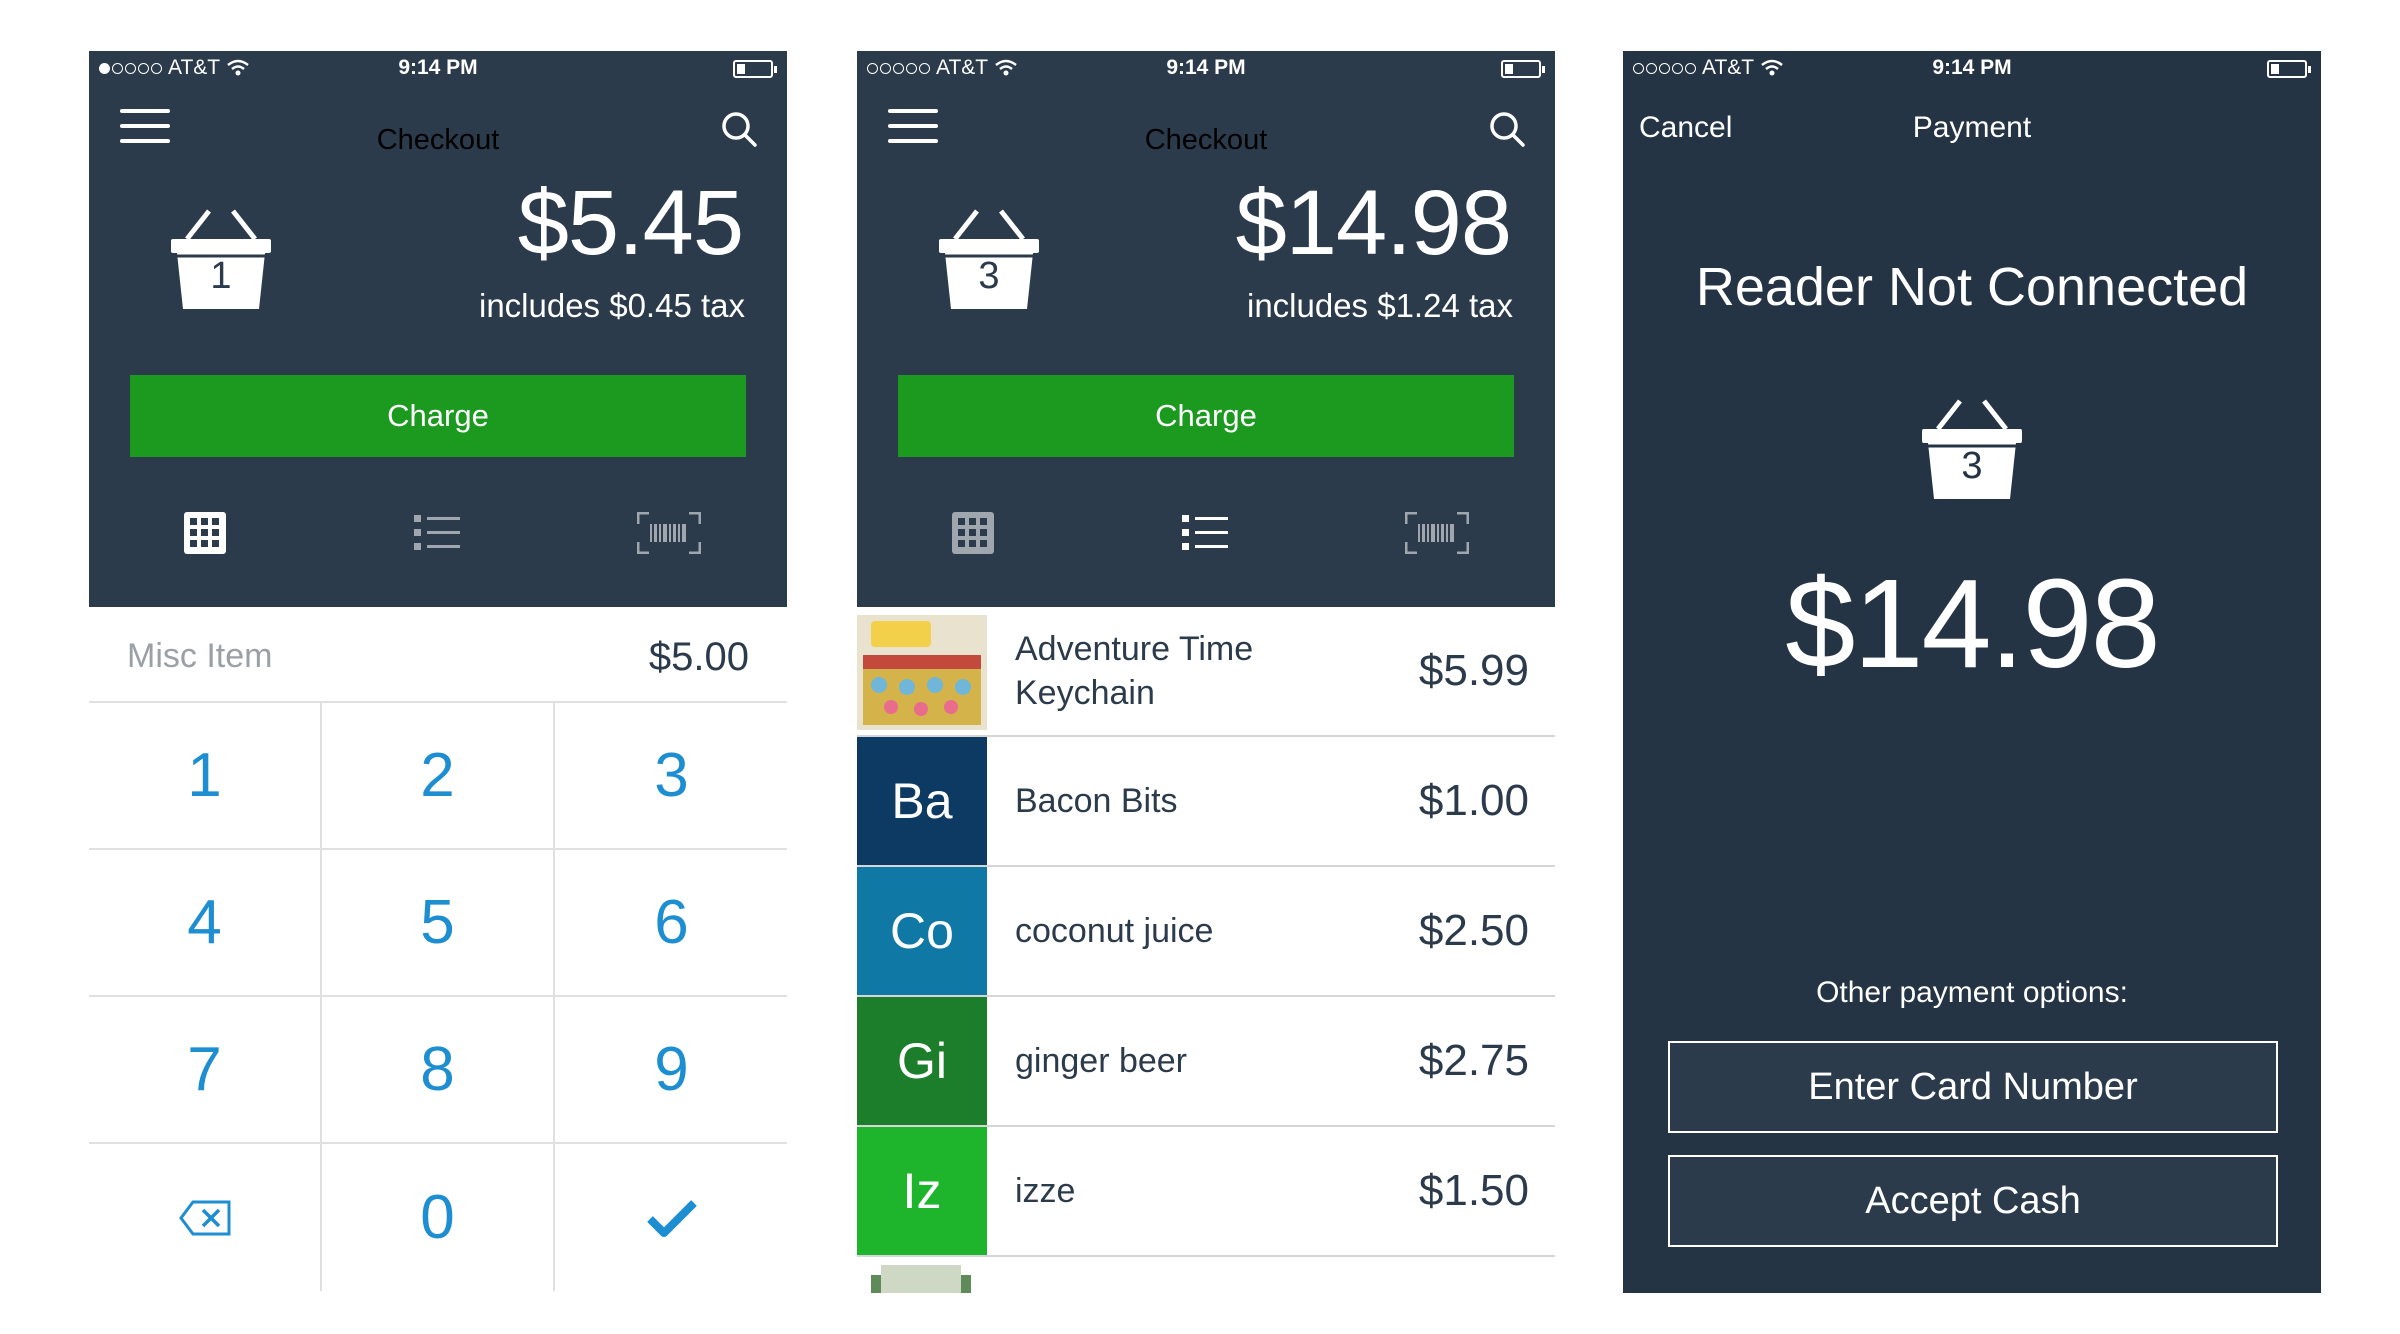 This screenshot has height=1334, width=2400. What do you see at coordinates (1972, 127) in the screenshot?
I see `page-title: Payment` at bounding box center [1972, 127].